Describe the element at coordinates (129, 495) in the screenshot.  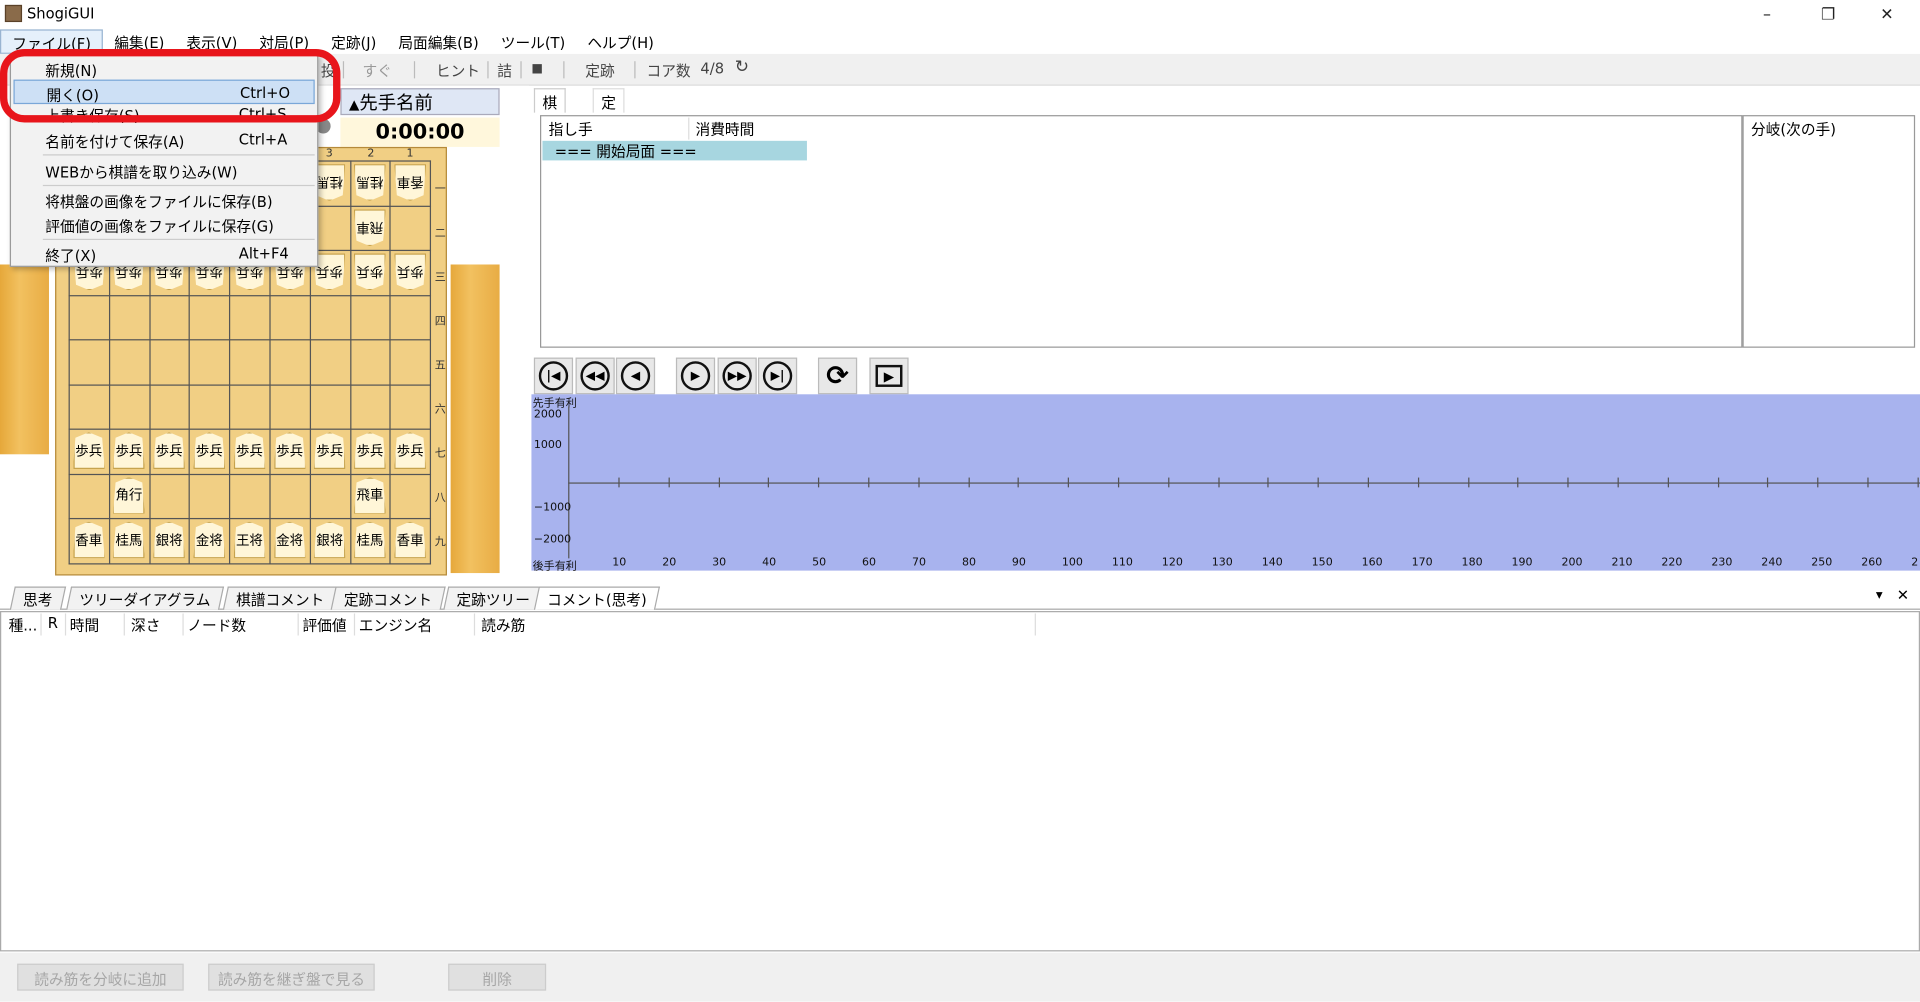
I see `sente-piece: 角行` at that location.